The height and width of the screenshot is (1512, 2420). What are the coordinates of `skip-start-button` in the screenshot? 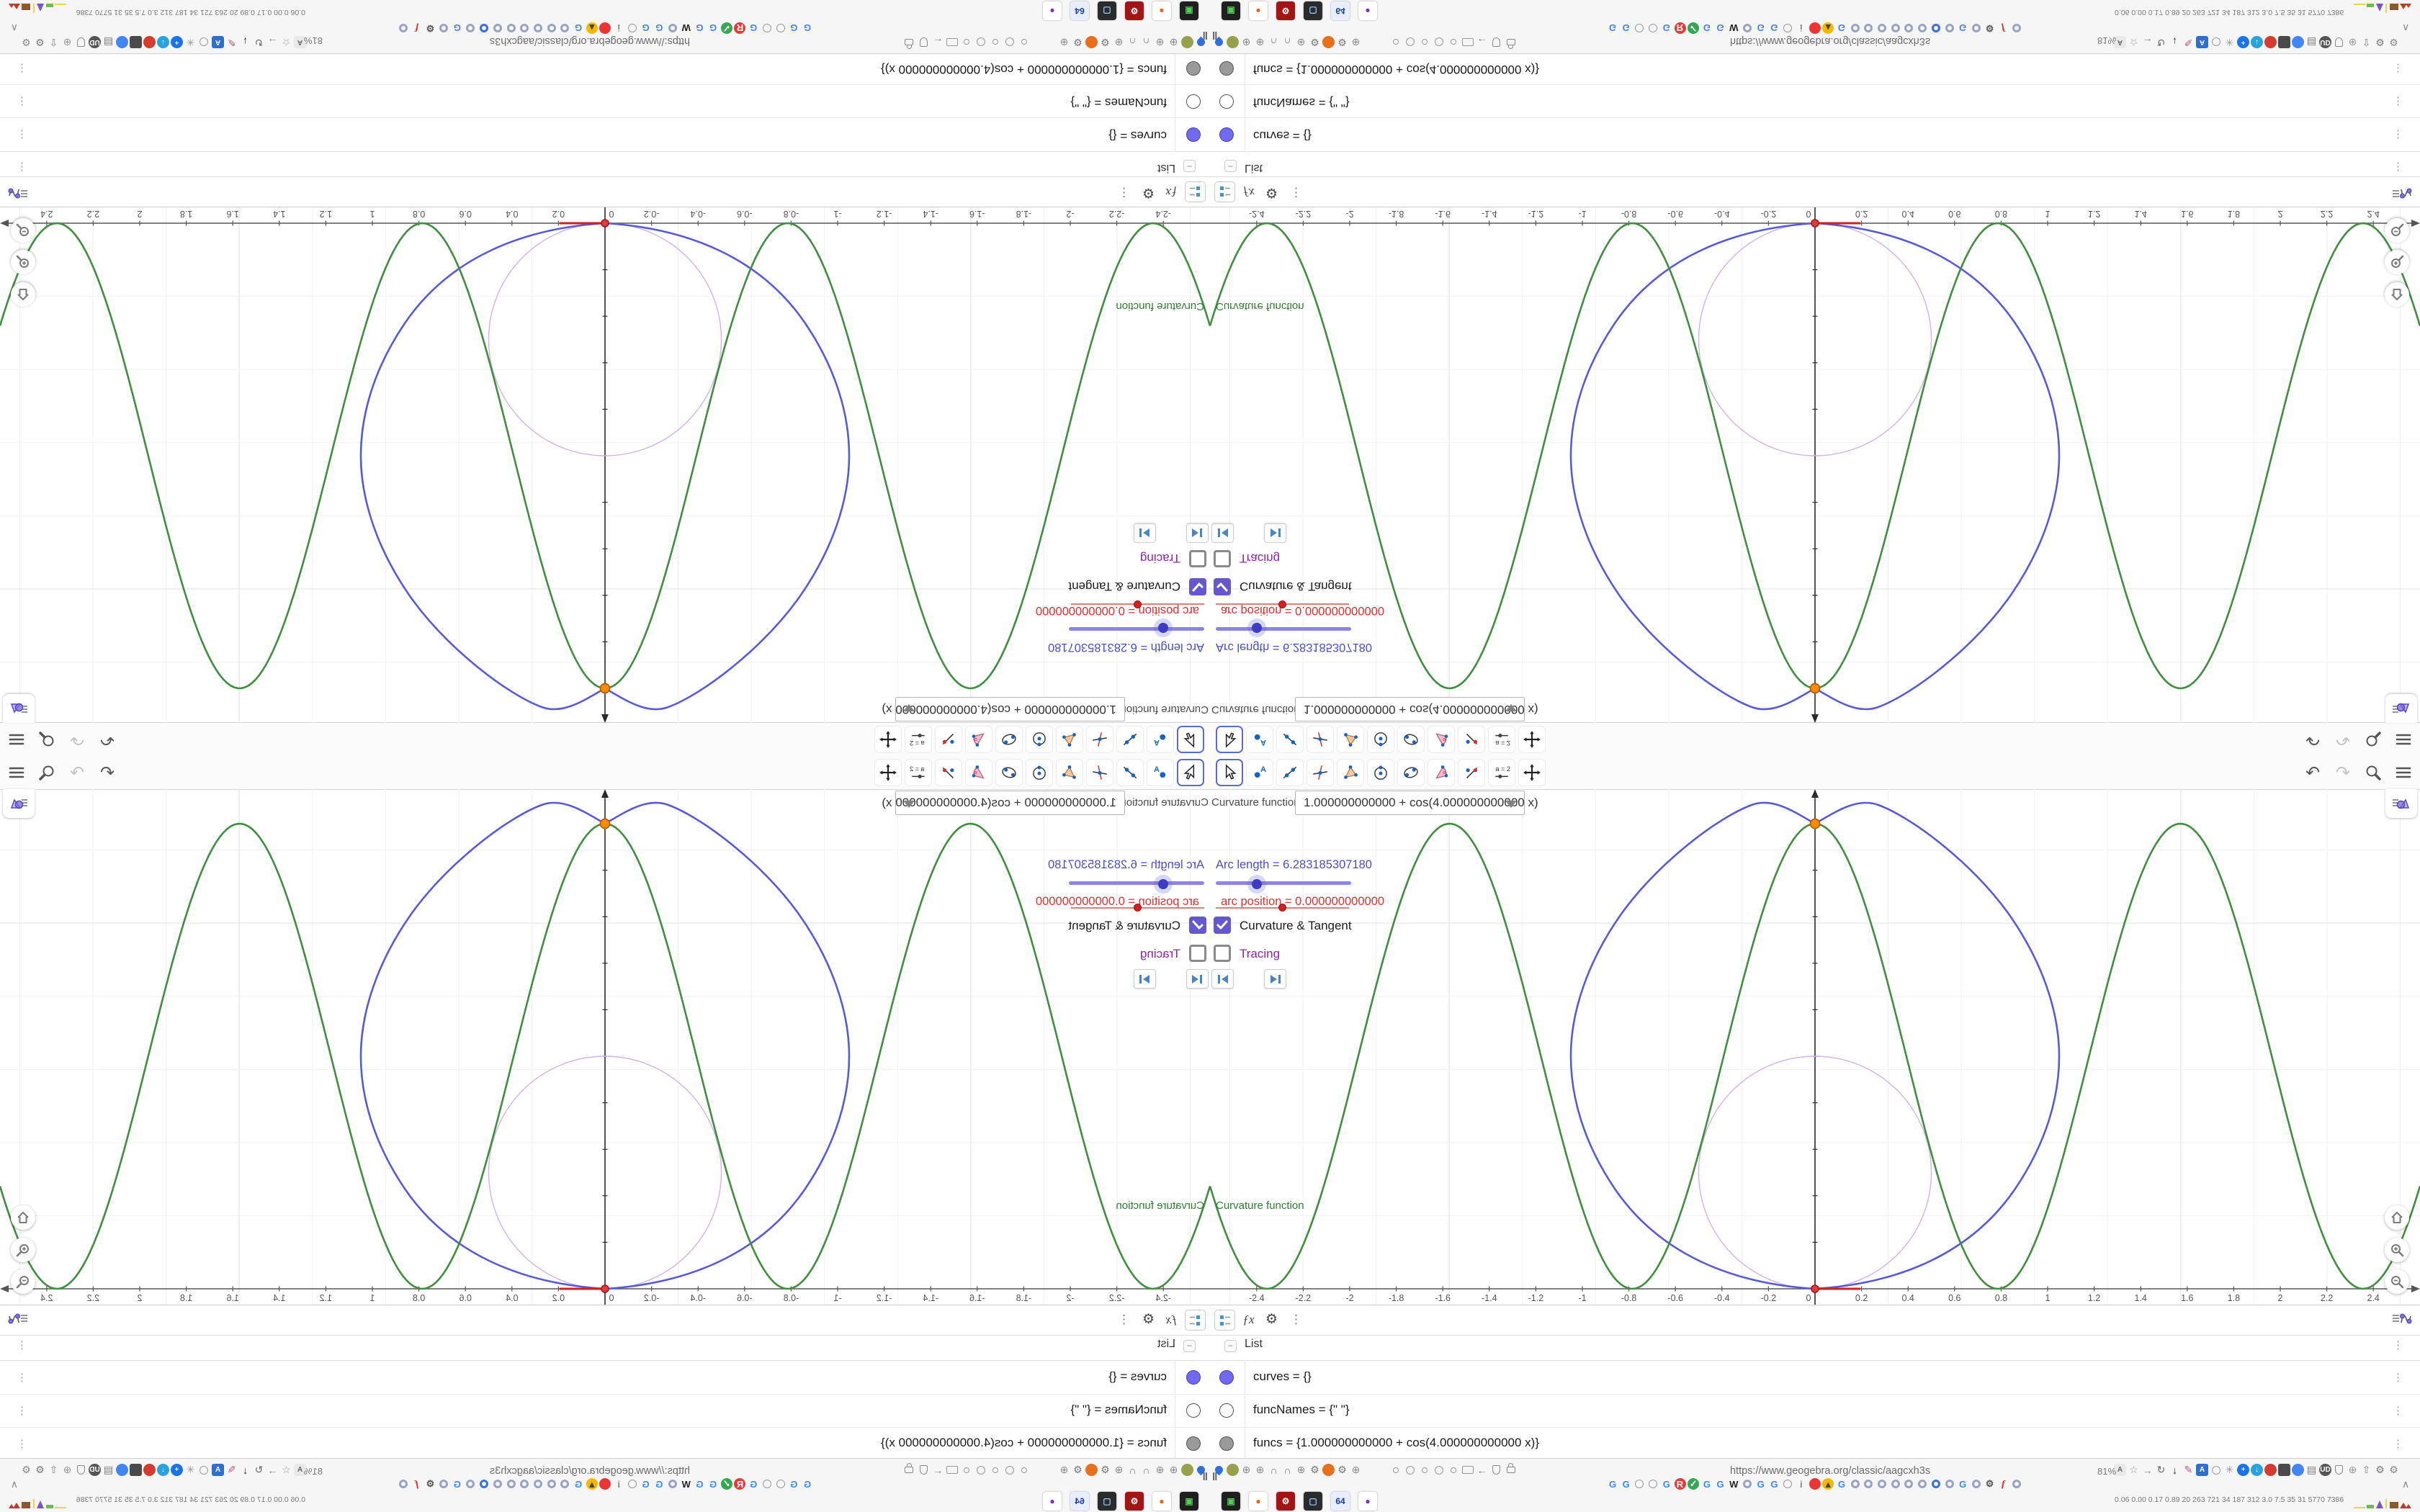 It's located at (1197, 533).